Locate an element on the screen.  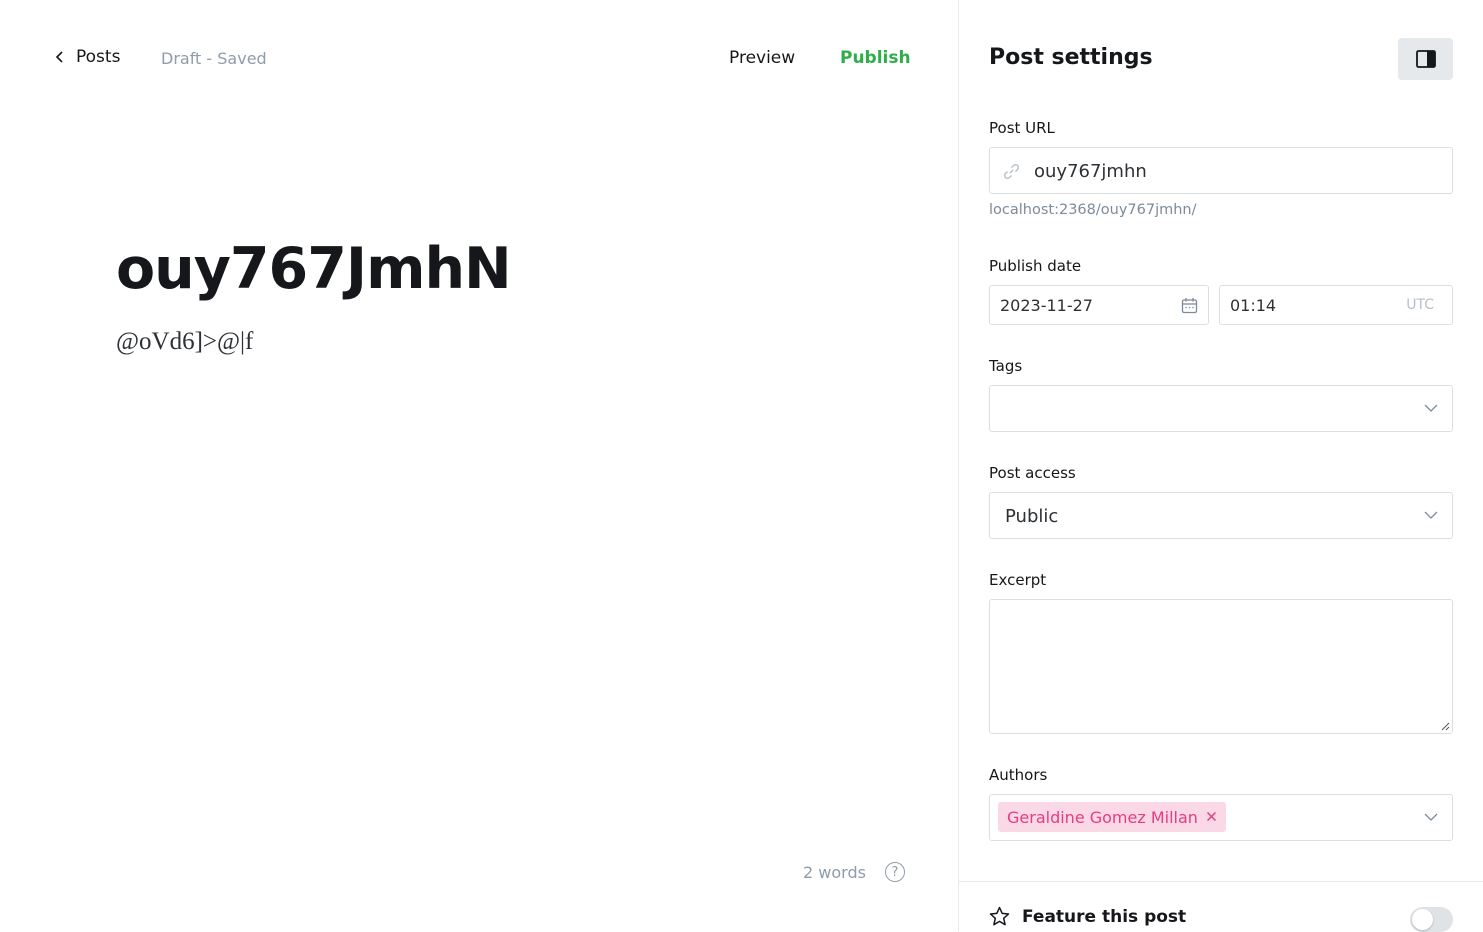
save-status: Draft - Saved is located at coordinates (214, 58).